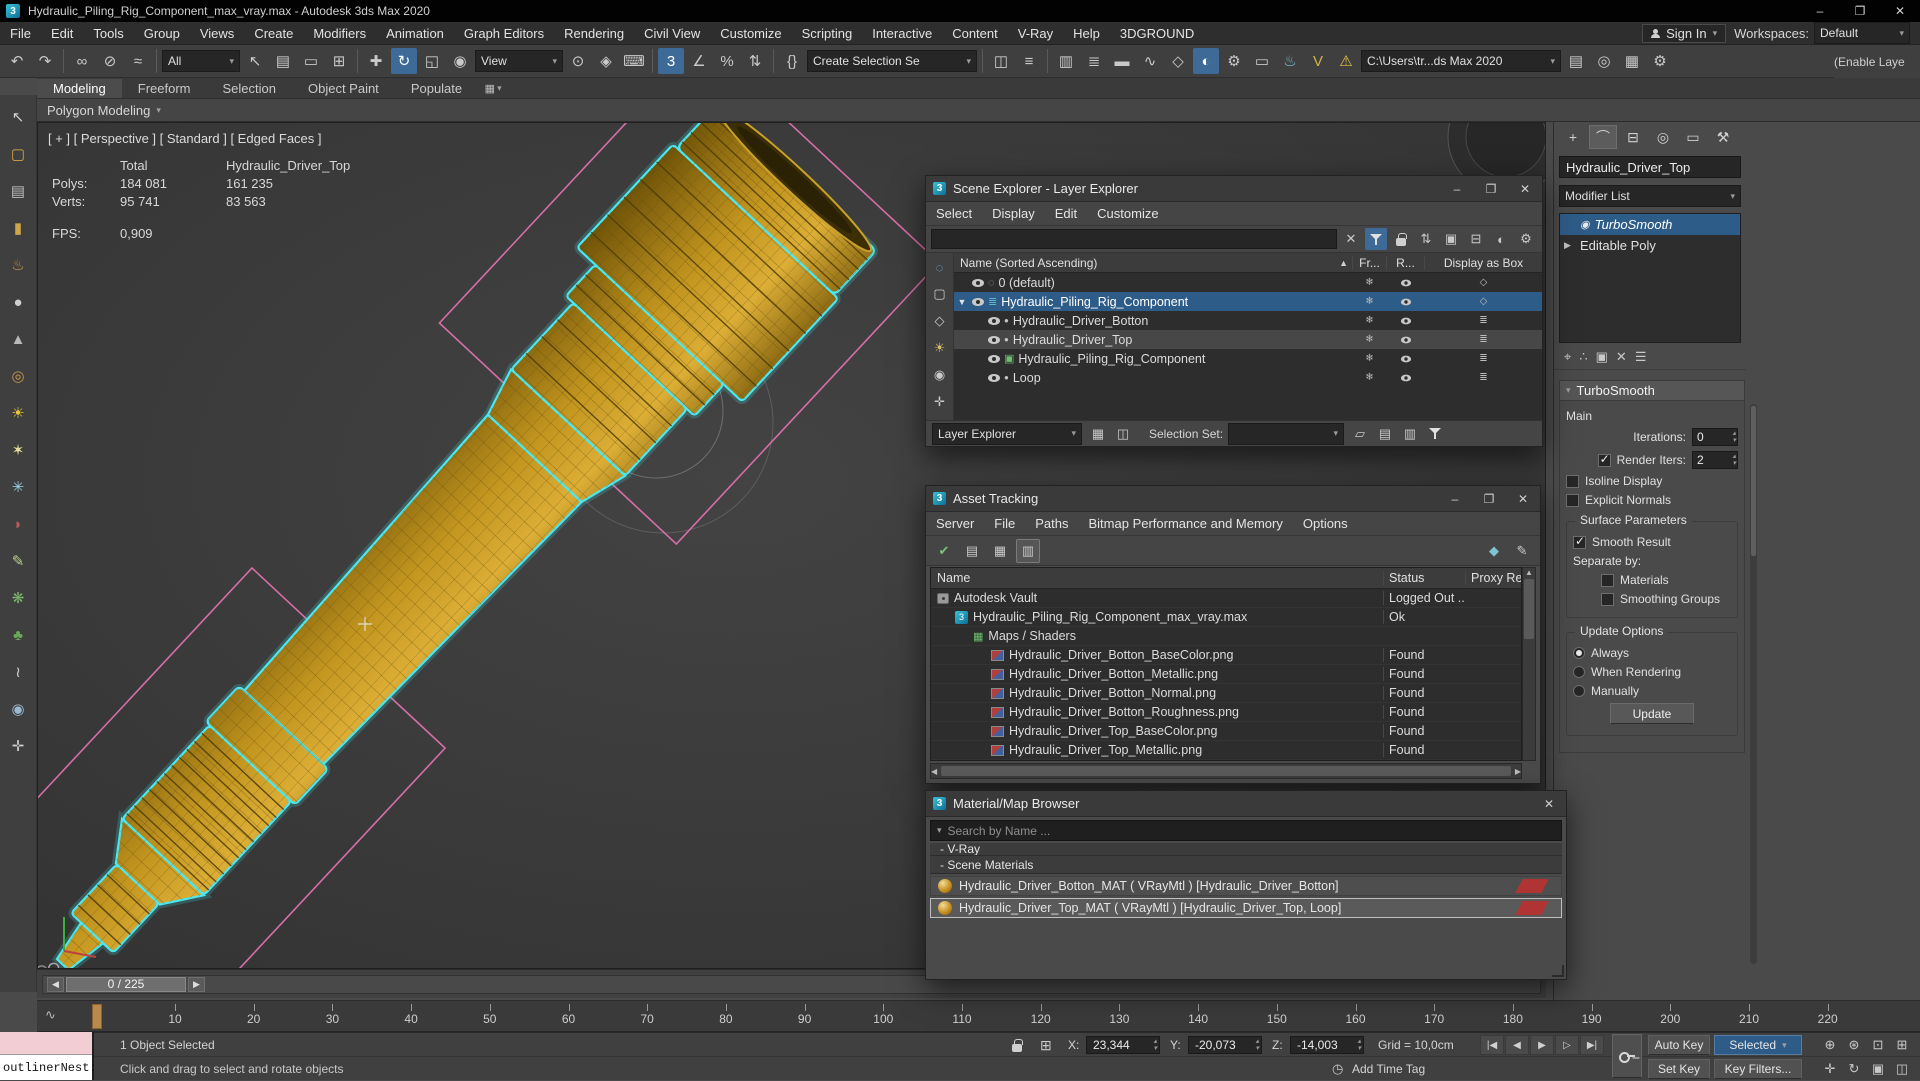  Describe the element at coordinates (47, 1056) in the screenshot. I see `maxscript-mini-listener: outlinerNest:` at that location.